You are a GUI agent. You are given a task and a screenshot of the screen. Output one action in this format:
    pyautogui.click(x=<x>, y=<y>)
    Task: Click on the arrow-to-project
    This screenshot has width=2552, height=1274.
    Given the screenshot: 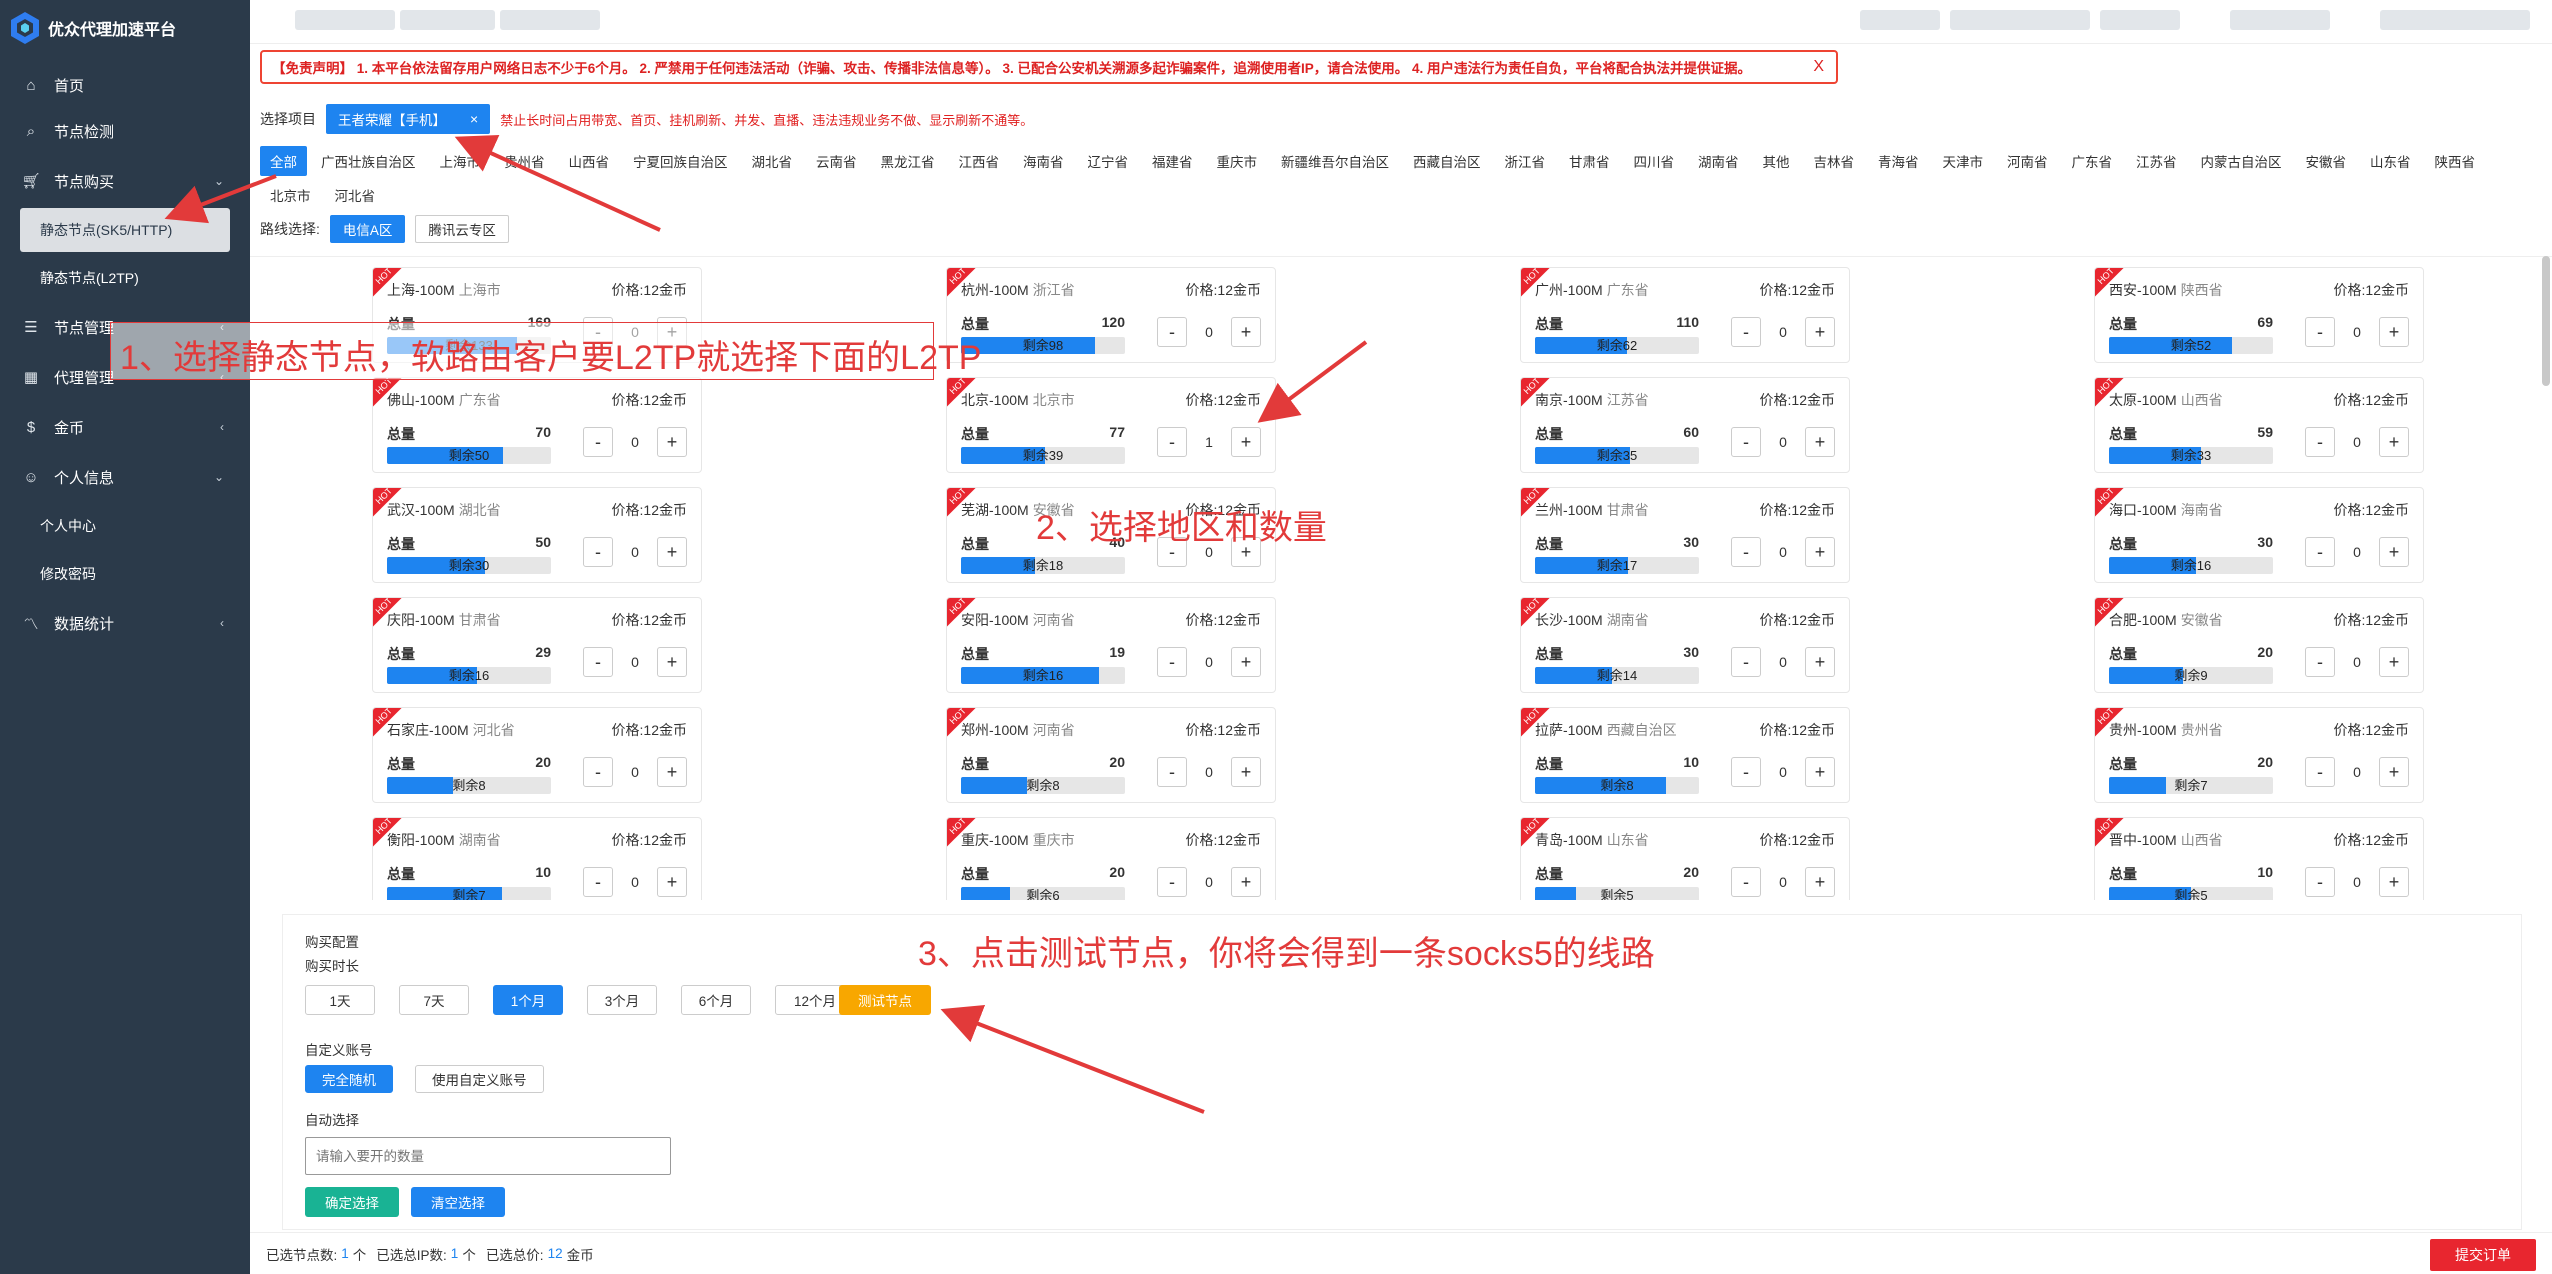 What is the action you would take?
    pyautogui.click(x=557, y=183)
    